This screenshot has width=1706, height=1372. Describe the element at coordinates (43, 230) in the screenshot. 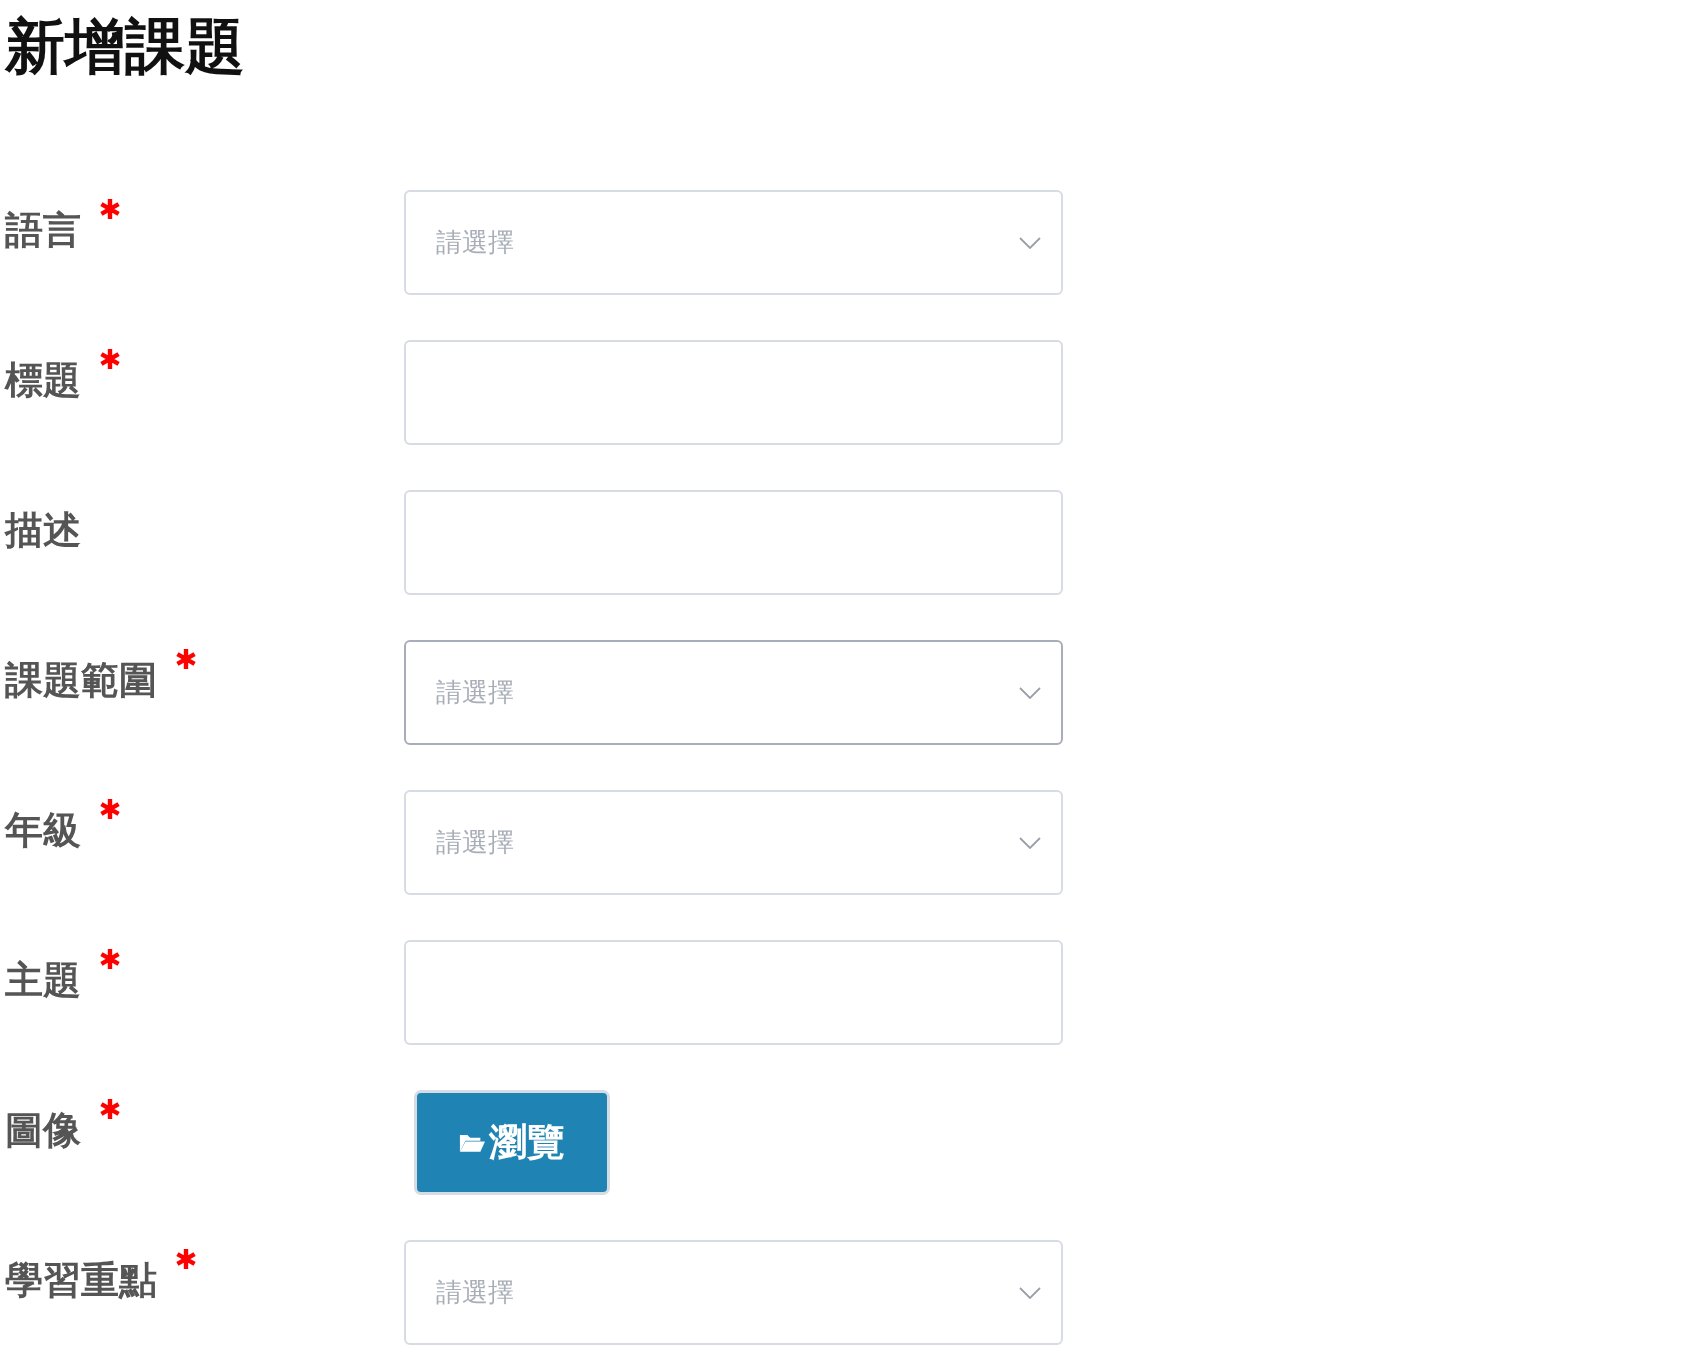

I see `field-label: 語言` at that location.